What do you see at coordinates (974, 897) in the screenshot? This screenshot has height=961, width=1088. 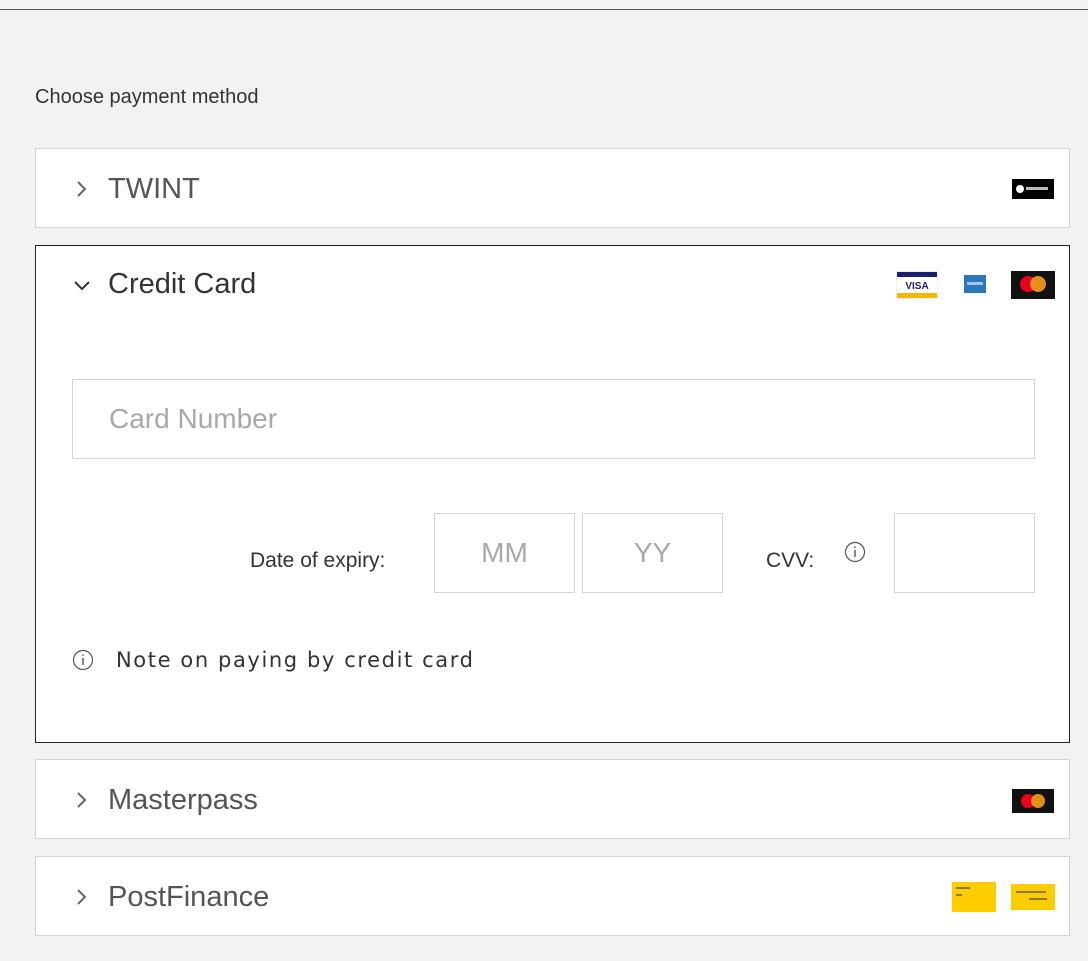 I see `postfinance-card-logo-icon` at bounding box center [974, 897].